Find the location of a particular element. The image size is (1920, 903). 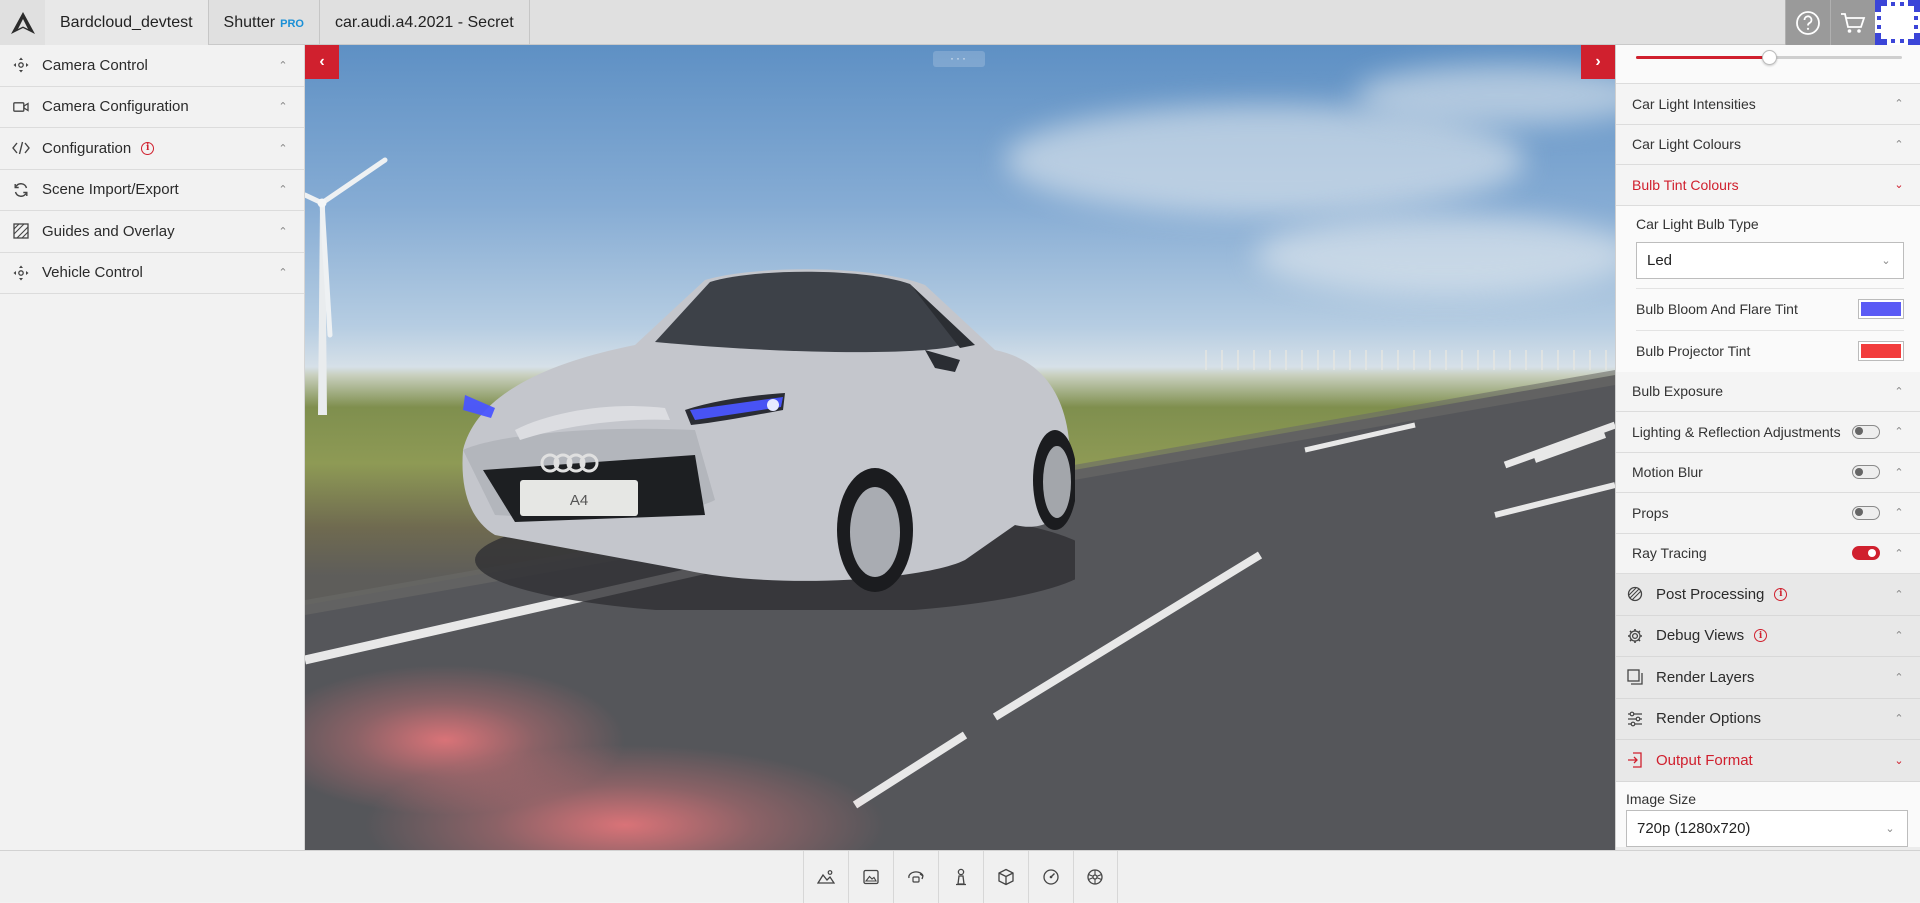

menu-guides-and-overlay: Guides and Overlay ⌃ is located at coordinates (152, 232).